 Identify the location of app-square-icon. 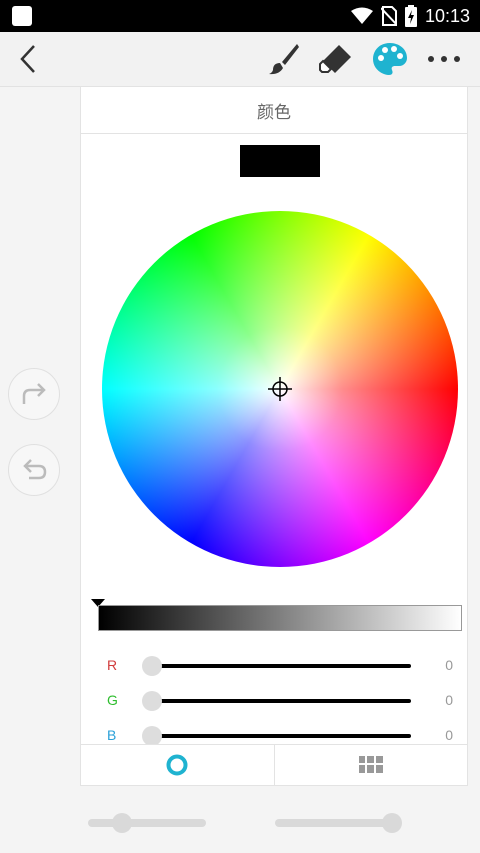
(22, 16).